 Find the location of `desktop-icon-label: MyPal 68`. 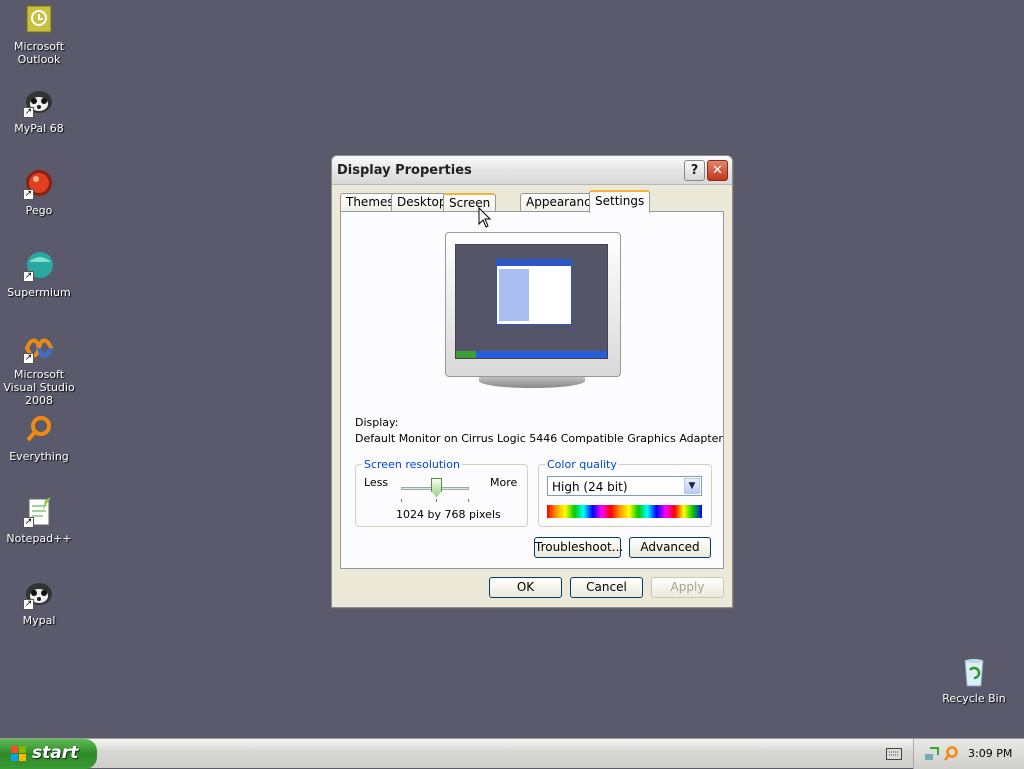

desktop-icon-label: MyPal 68 is located at coordinates (39, 128).